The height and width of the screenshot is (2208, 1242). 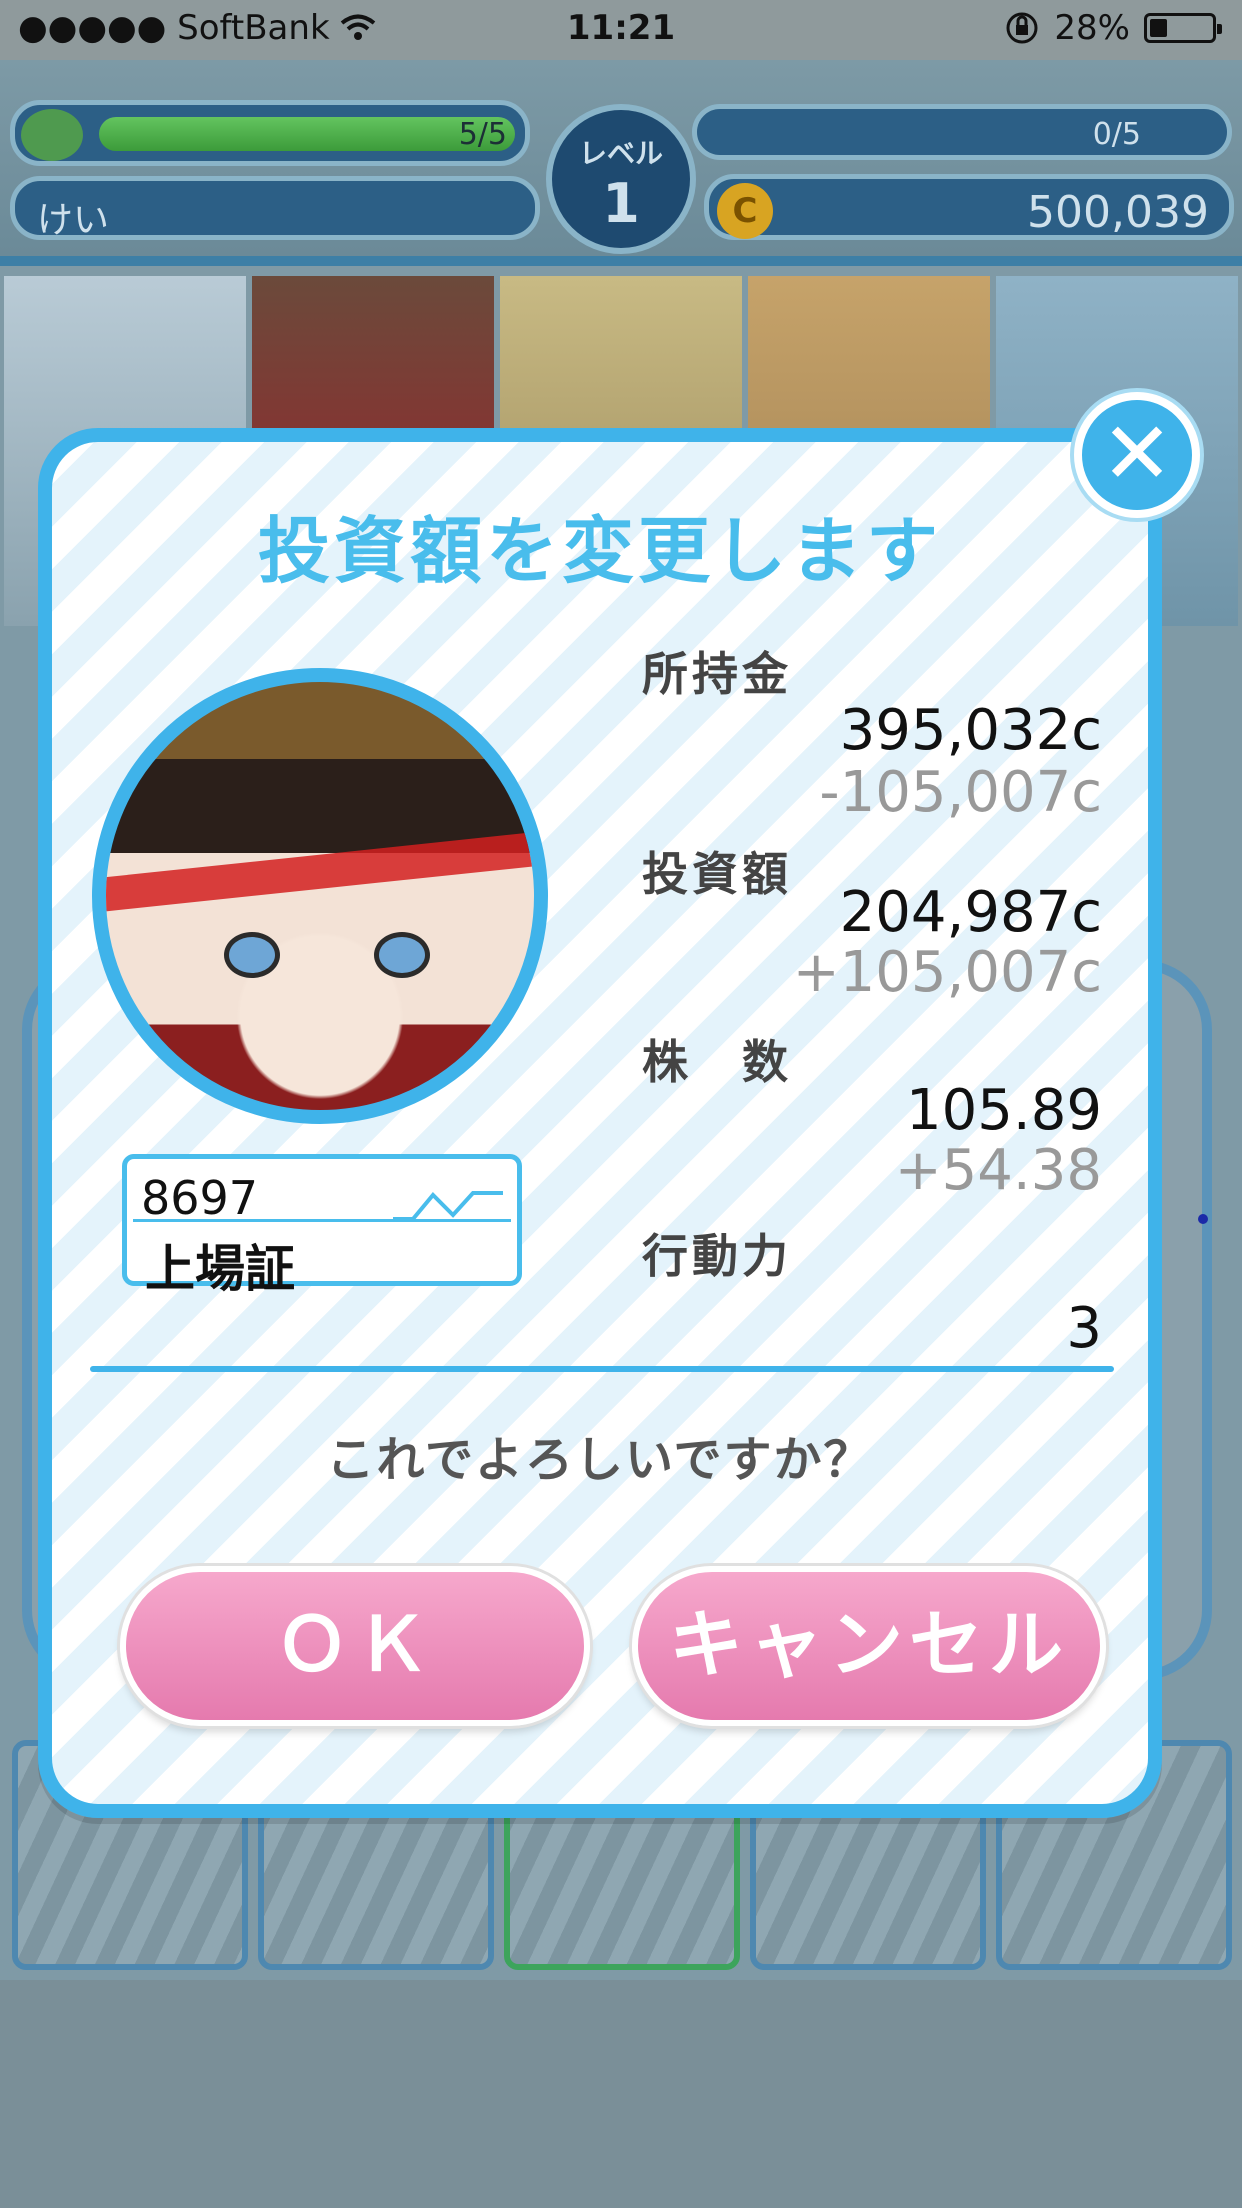 What do you see at coordinates (869, 1646) in the screenshot?
I see `cancel-button: キャンセル` at bounding box center [869, 1646].